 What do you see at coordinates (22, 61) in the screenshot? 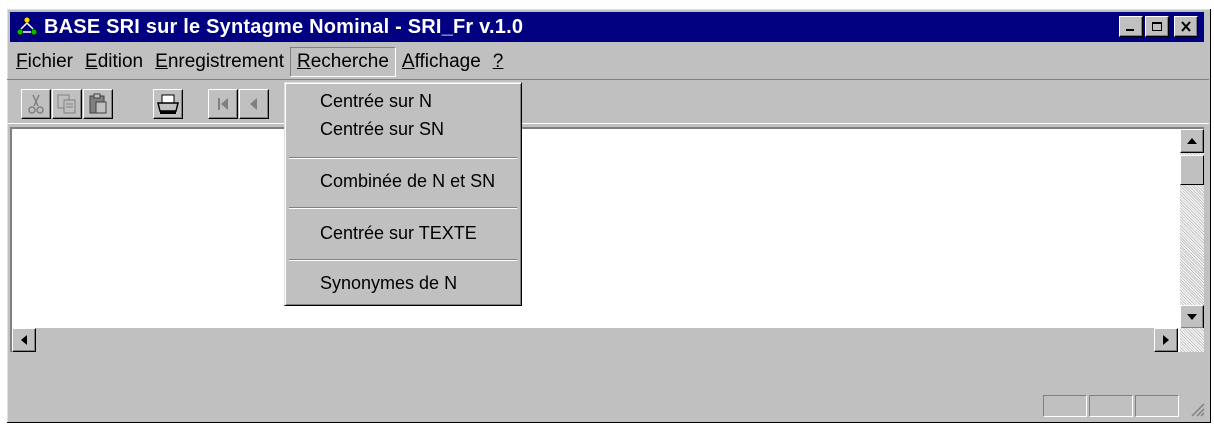
I see `menu-accel: F` at bounding box center [22, 61].